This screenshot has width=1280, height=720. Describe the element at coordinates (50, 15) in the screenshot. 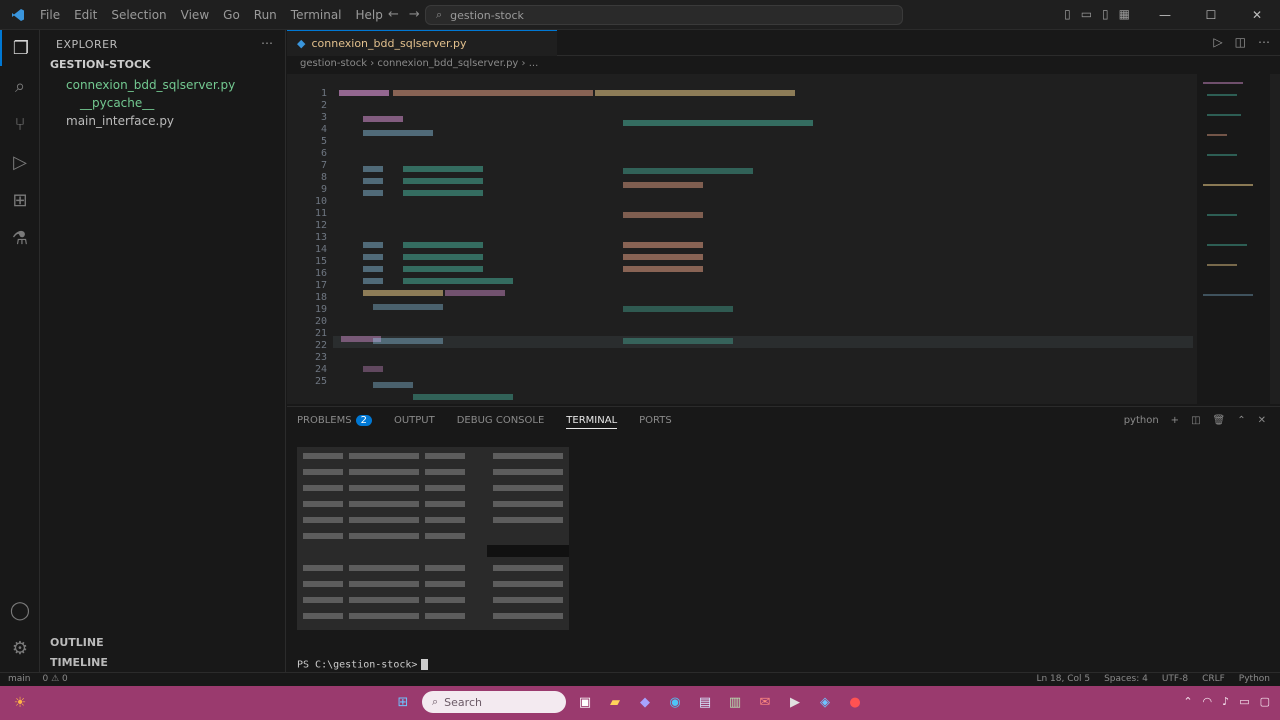

I see `menu-file: File` at that location.